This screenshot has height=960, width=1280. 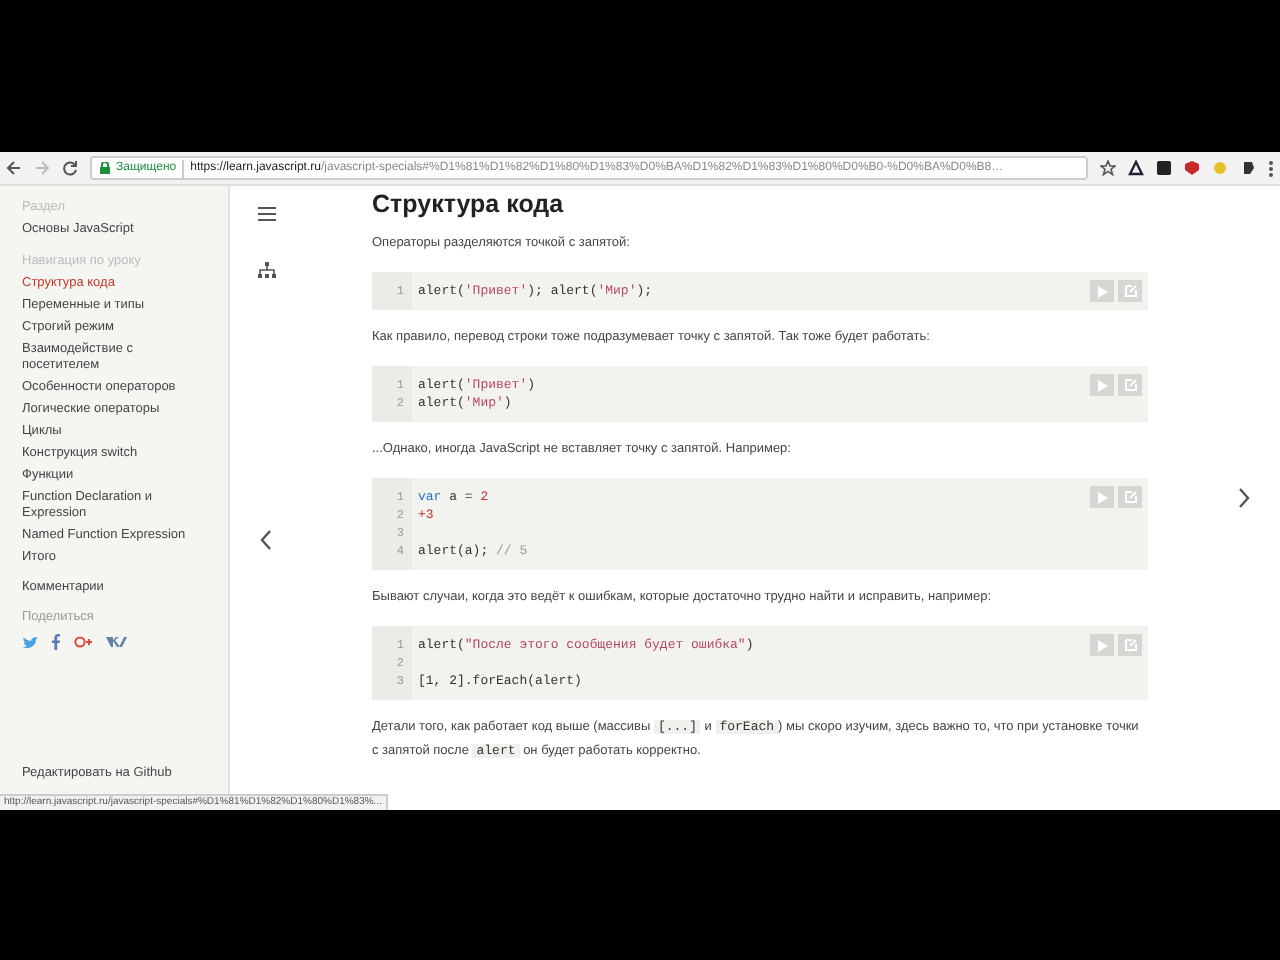 I want to click on article-title: Структура кода, so click(x=469, y=205).